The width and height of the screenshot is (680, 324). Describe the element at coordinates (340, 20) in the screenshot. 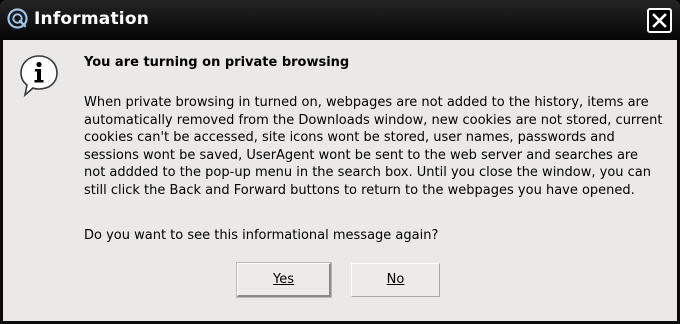

I see `title-bar: Information` at that location.